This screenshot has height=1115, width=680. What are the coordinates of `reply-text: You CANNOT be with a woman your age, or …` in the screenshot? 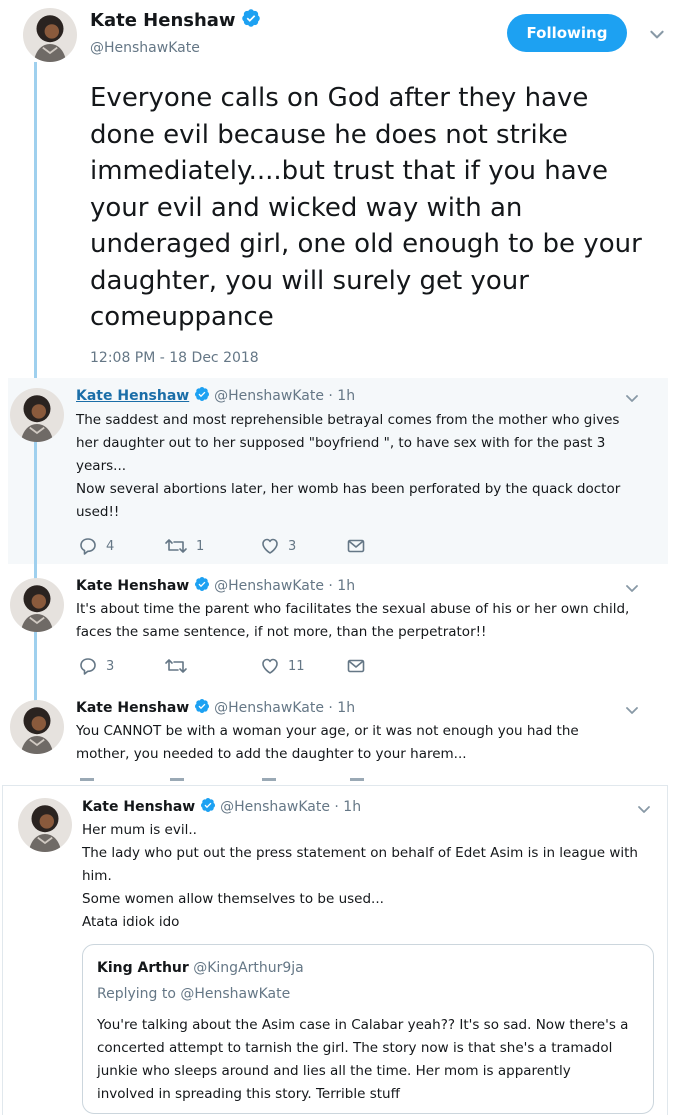 It's located at (327, 743).